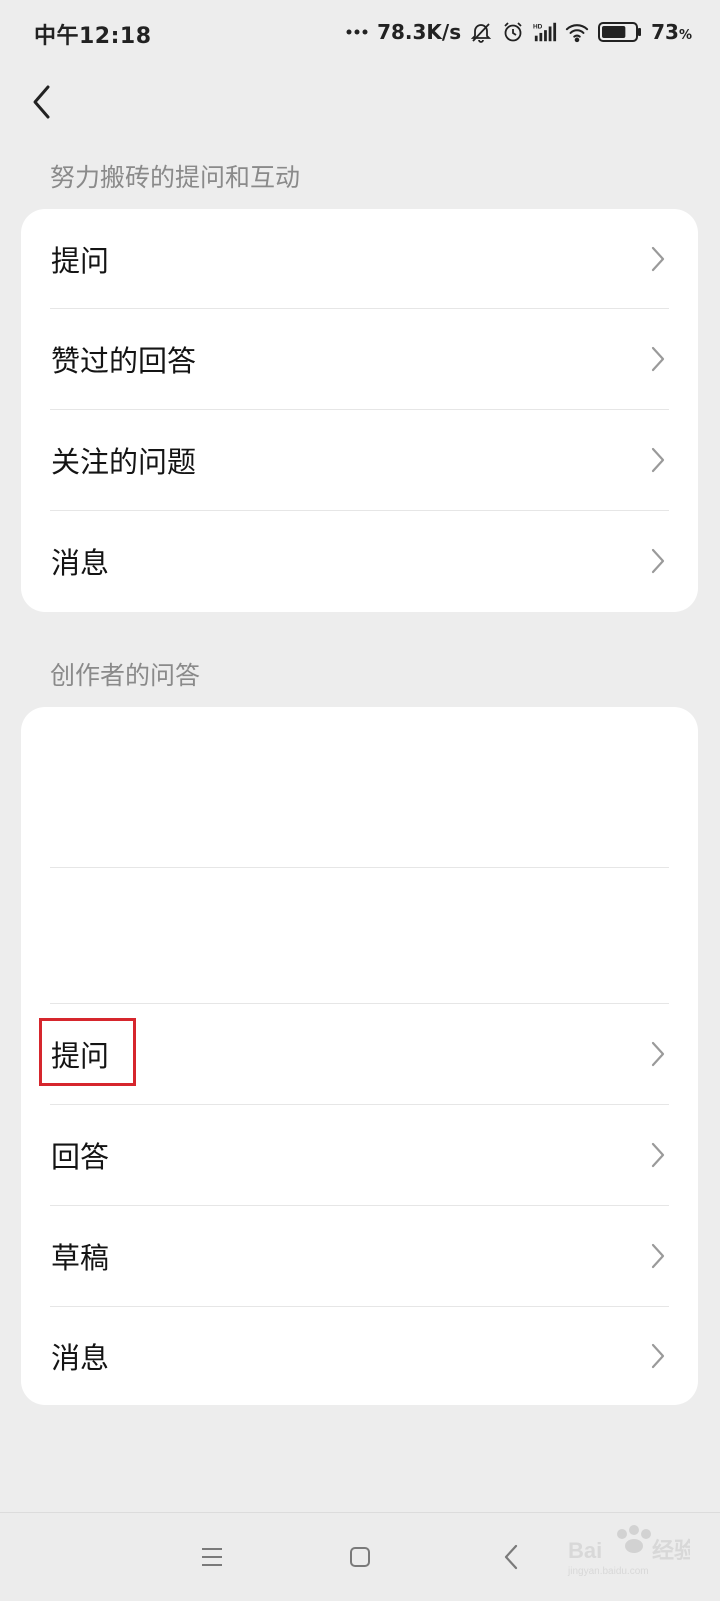 This screenshot has height=1601, width=720. Describe the element at coordinates (357, 32) in the screenshot. I see `dots-icon` at that location.